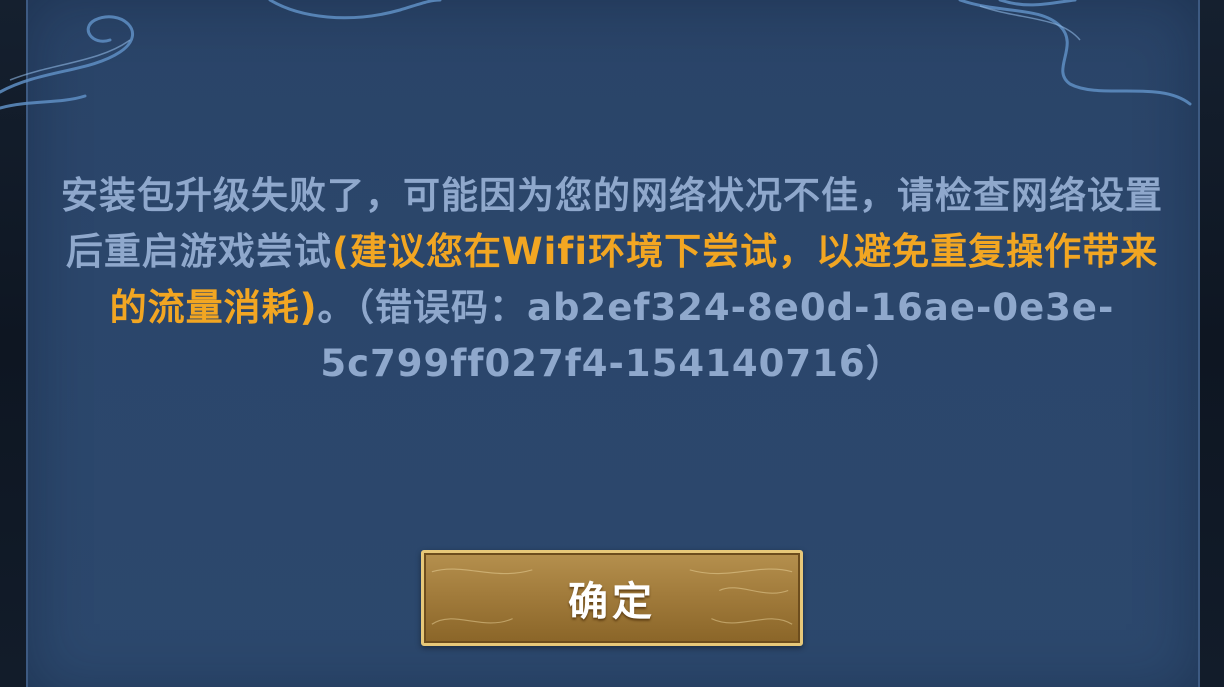 This screenshot has width=1224, height=687. What do you see at coordinates (884, 363) in the screenshot?
I see `message-error-suffix: ）` at bounding box center [884, 363].